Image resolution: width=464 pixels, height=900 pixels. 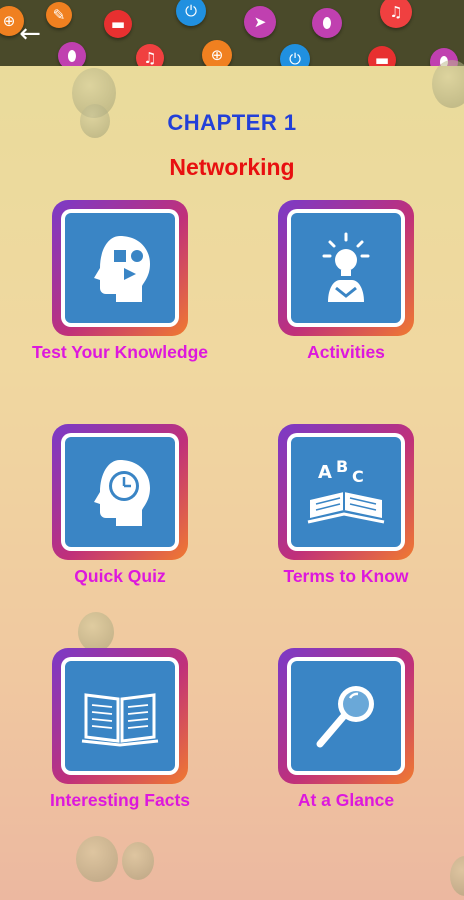 I want to click on tile-test-your-knowledge: Test Your Knowledge, so click(x=120, y=300).